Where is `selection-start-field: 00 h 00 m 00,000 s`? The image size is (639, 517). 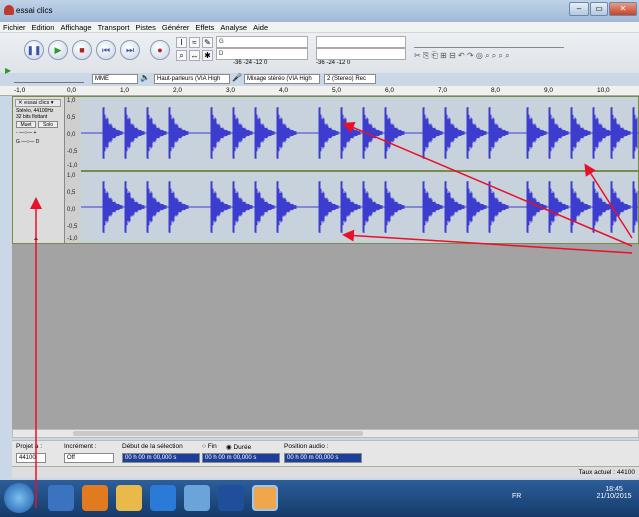 selection-start-field: 00 h 00 m 00,000 s is located at coordinates (161, 458).